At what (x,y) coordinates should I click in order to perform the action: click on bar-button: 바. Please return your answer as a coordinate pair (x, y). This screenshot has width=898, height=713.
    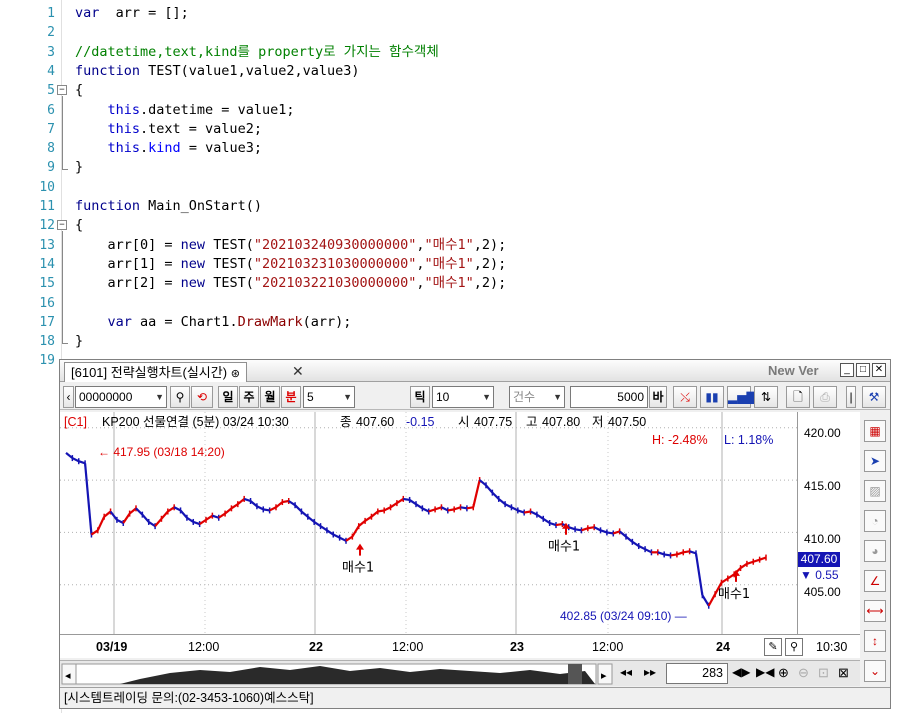
    Looking at the image, I should click on (658, 397).